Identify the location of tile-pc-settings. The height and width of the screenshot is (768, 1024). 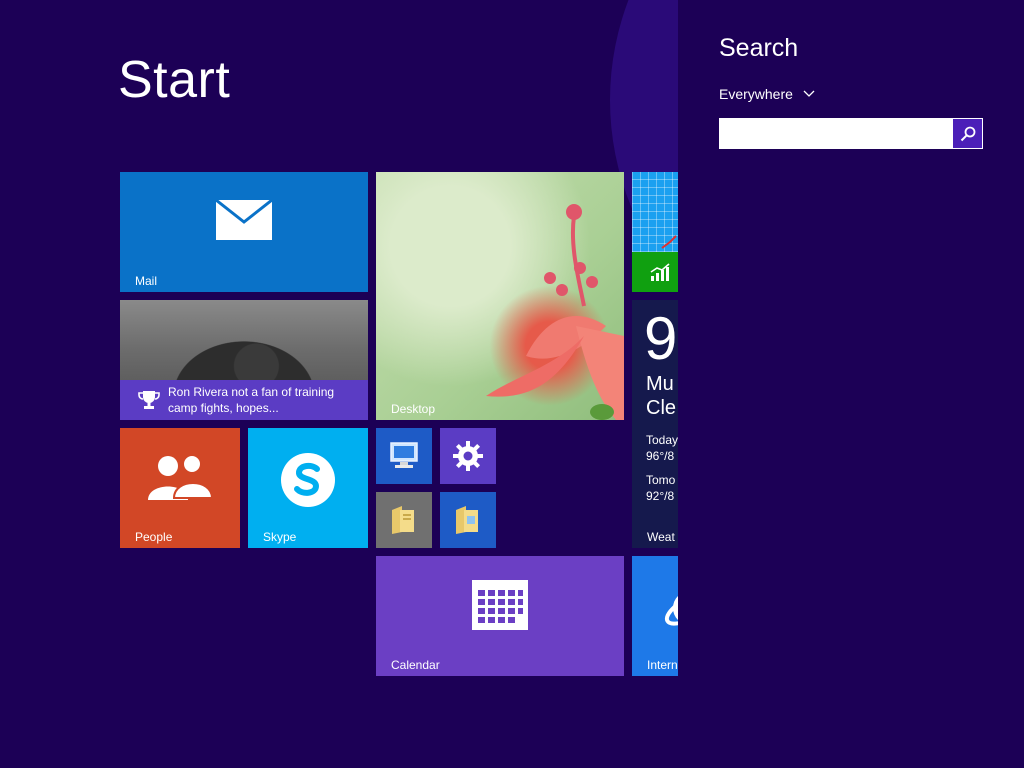
(468, 456).